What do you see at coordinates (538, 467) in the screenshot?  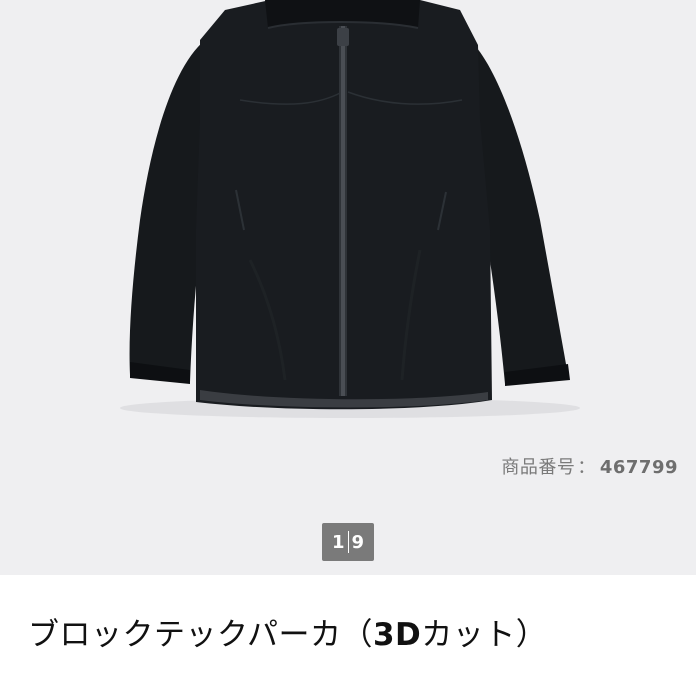 I see `product-code-label: 商品番号` at bounding box center [538, 467].